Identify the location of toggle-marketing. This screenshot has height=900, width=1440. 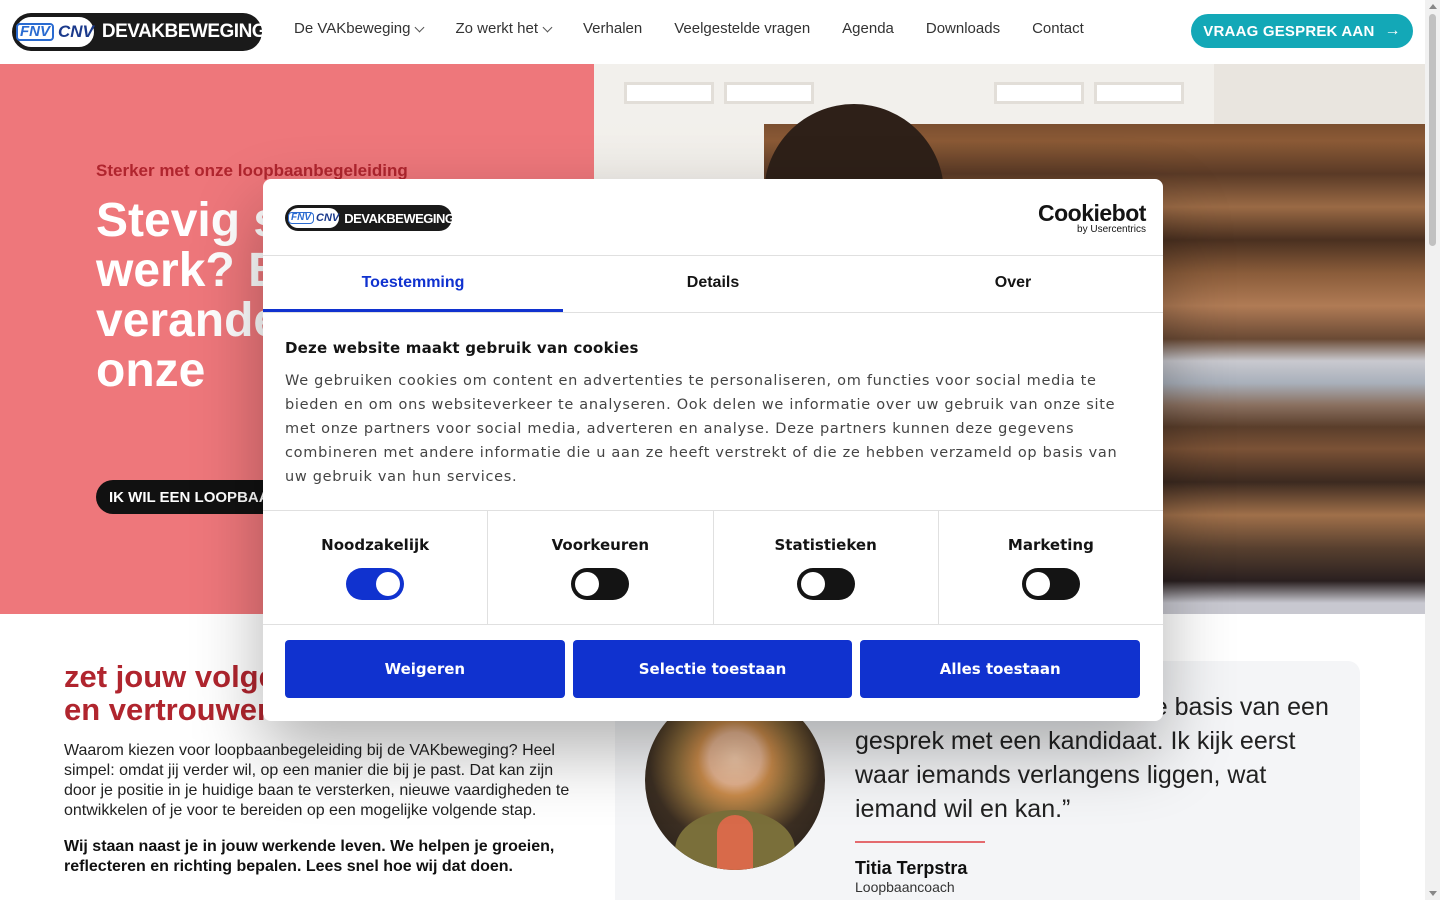
(1050, 584).